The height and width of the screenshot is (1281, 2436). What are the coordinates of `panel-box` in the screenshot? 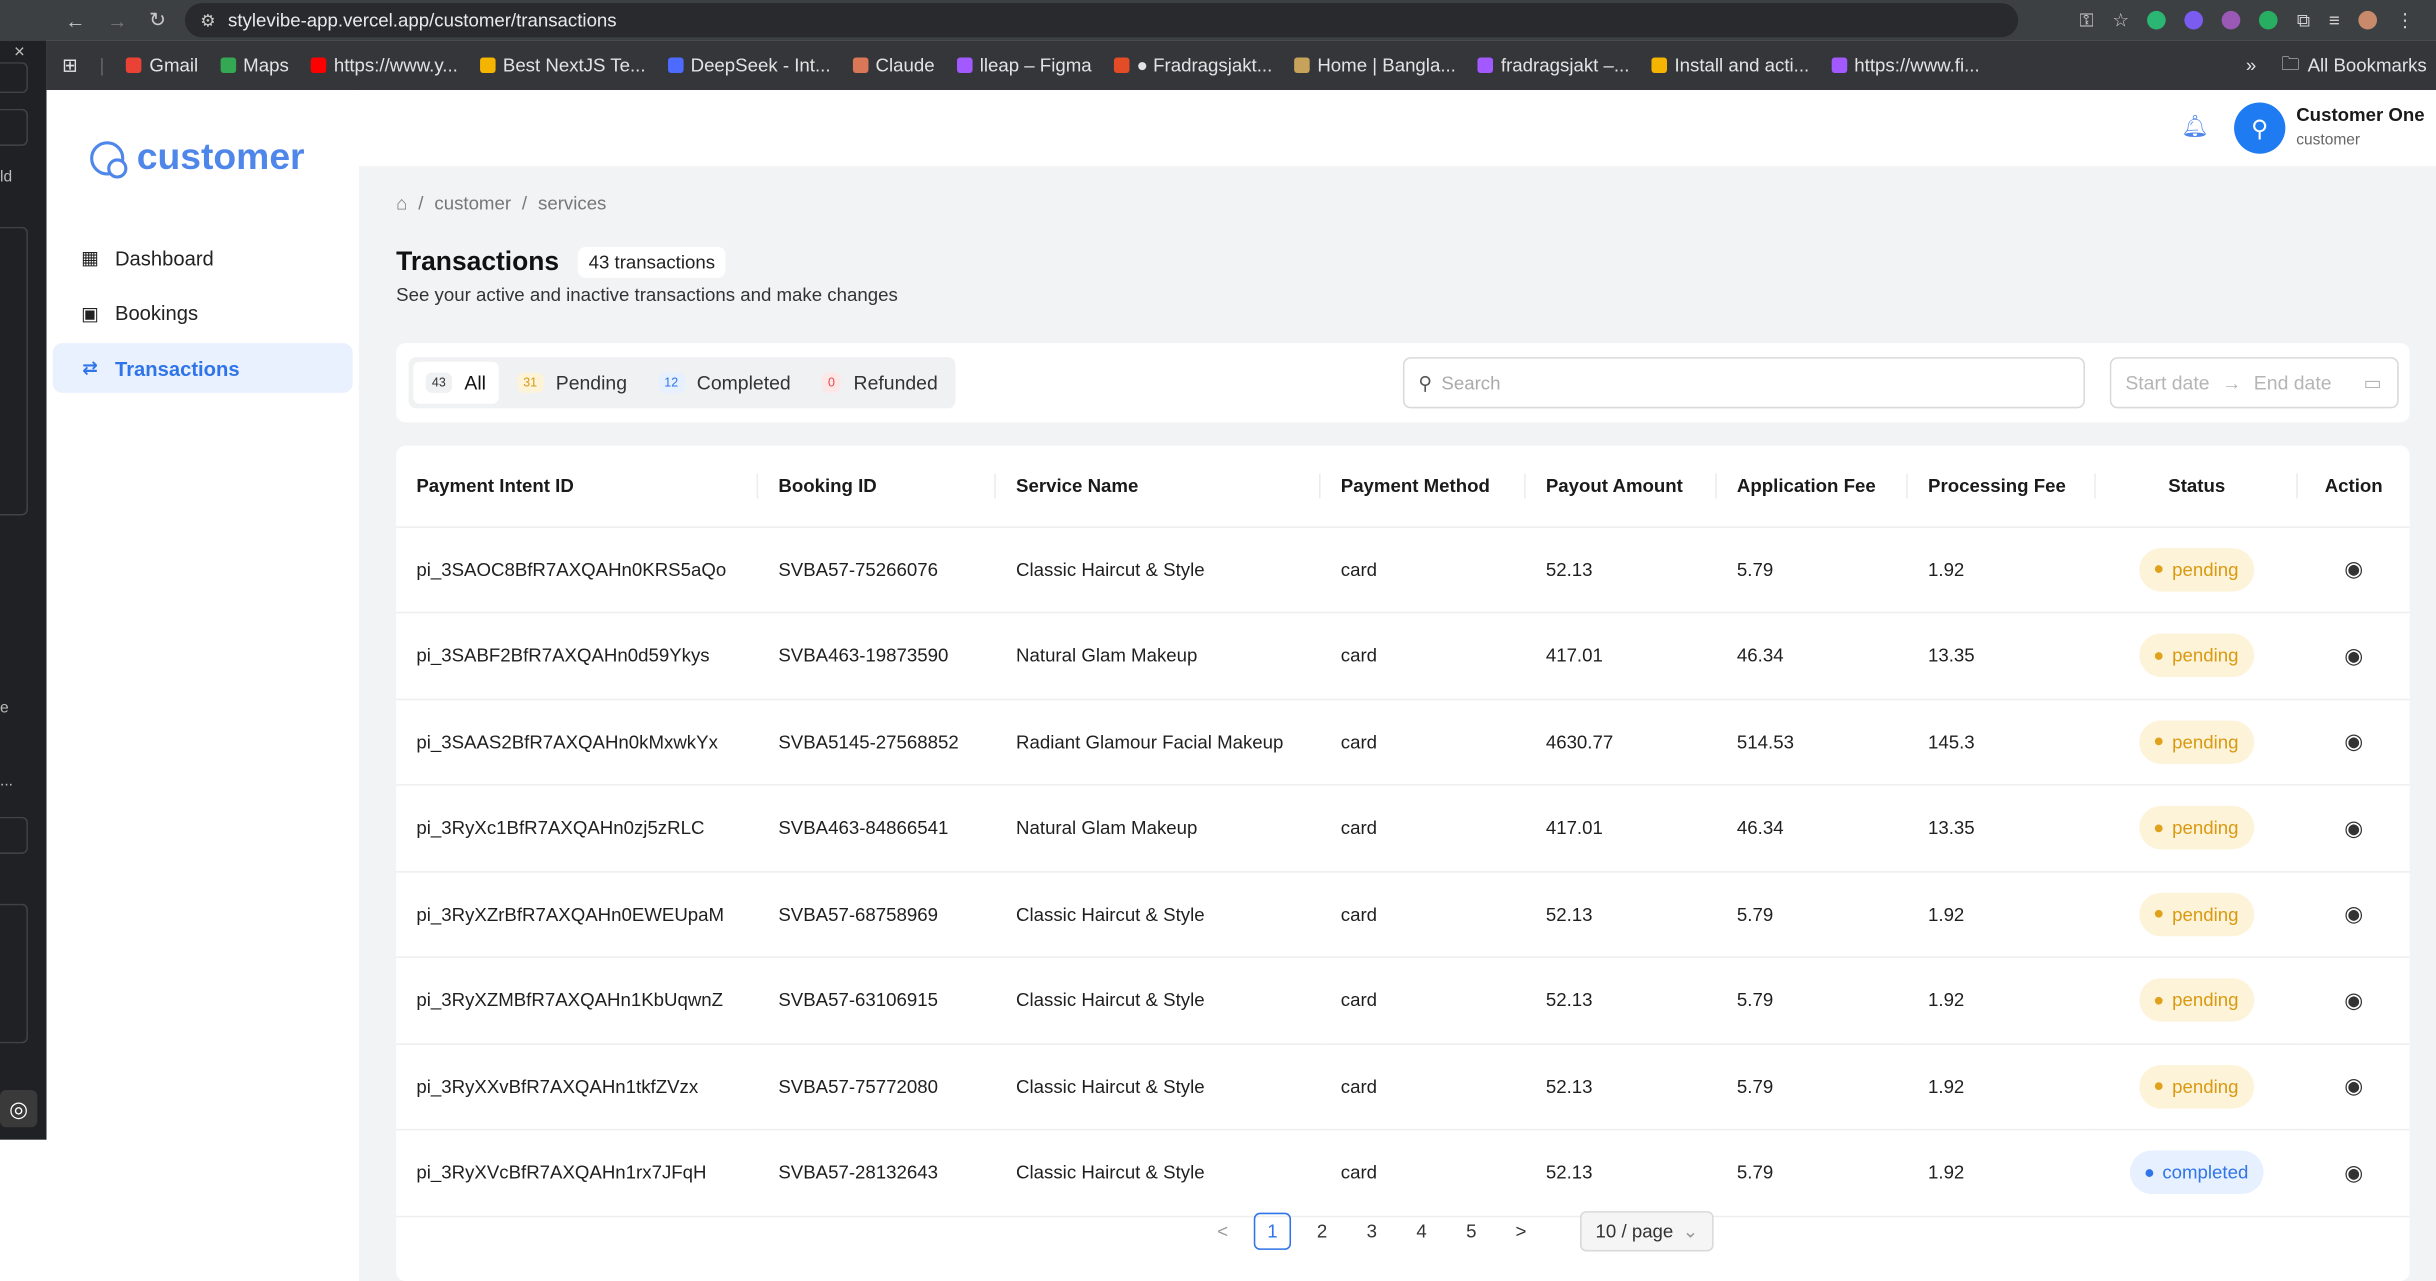 It's located at (14, 835).